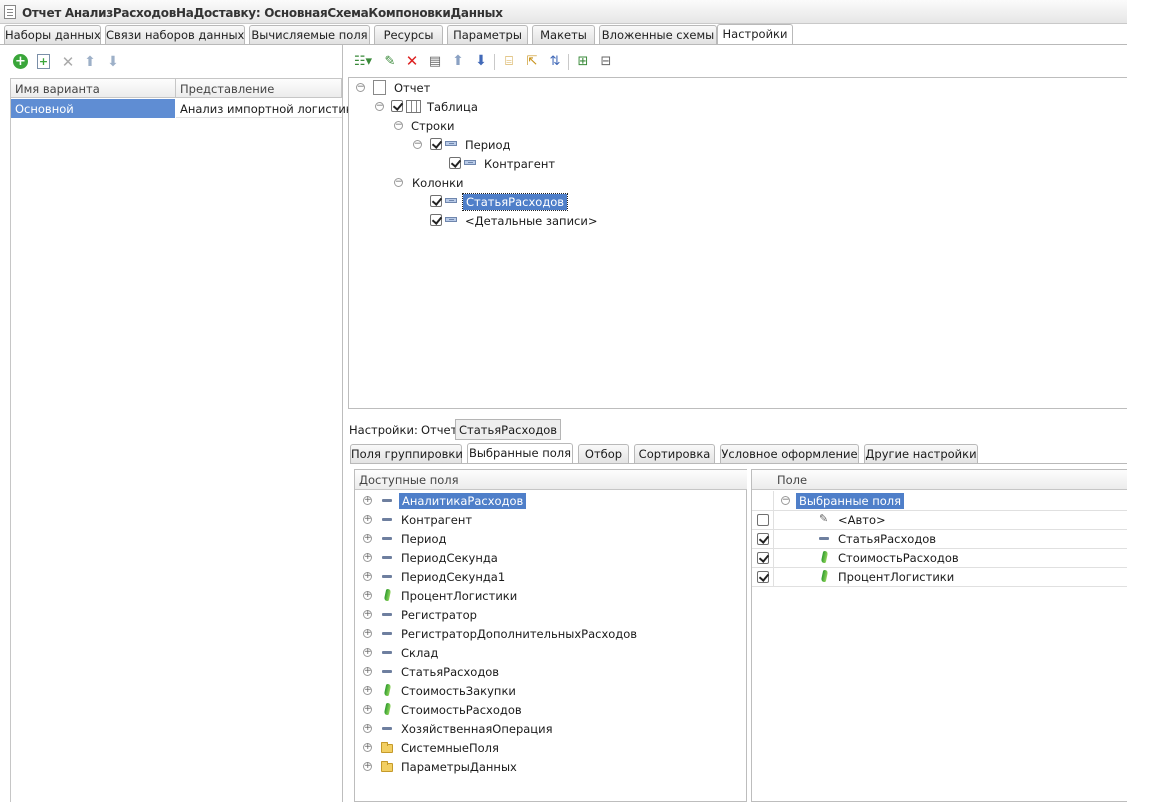  What do you see at coordinates (738, 144) in the screenshot?
I see `tree-node-period: − Период` at bounding box center [738, 144].